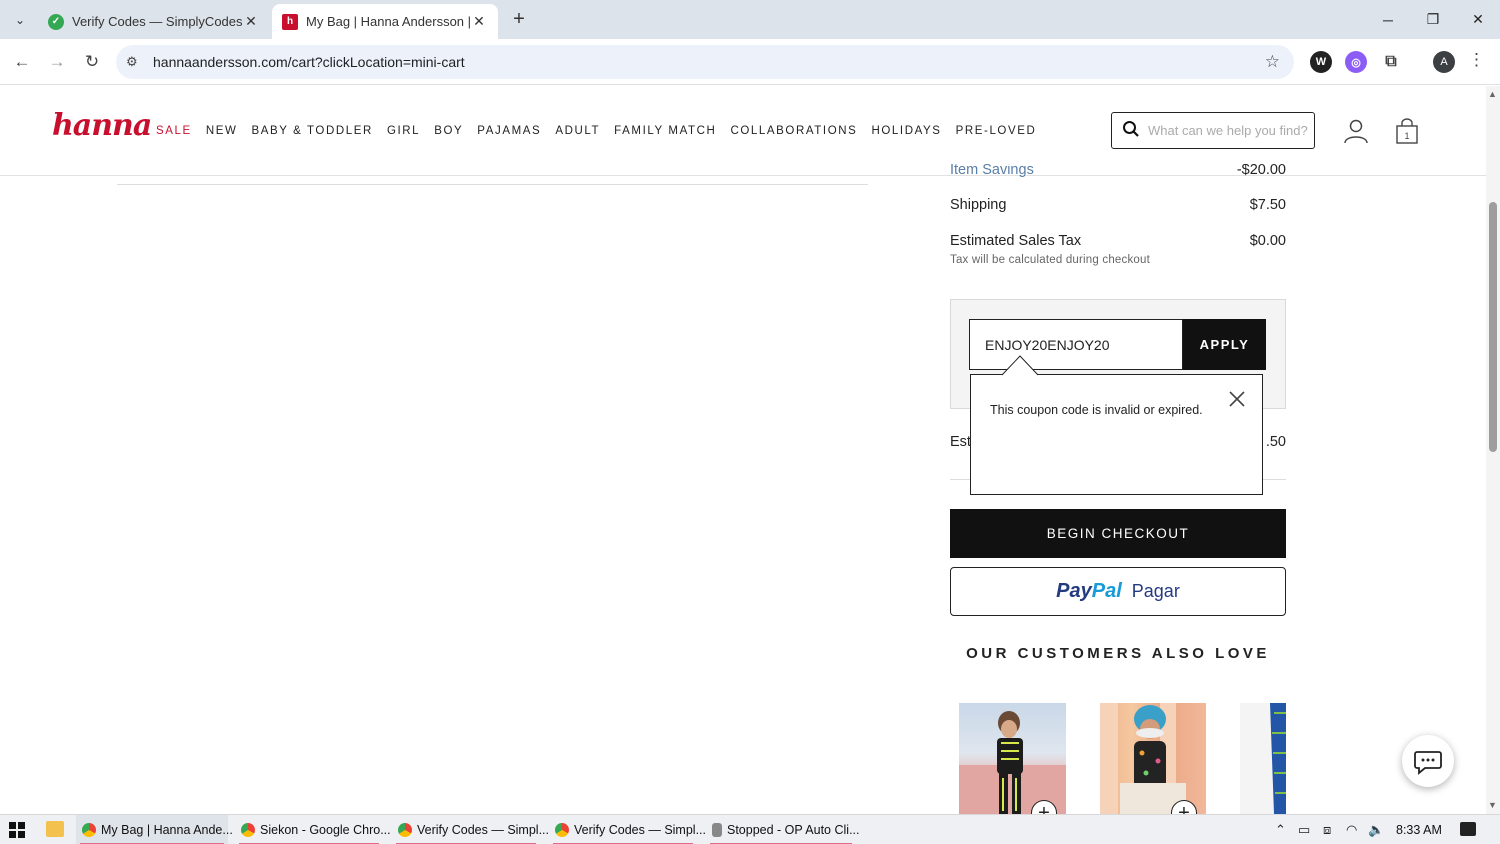 Image resolution: width=1500 pixels, height=844 pixels. I want to click on tab-title: Verify Codes — SimplyCodes, so click(157, 21).